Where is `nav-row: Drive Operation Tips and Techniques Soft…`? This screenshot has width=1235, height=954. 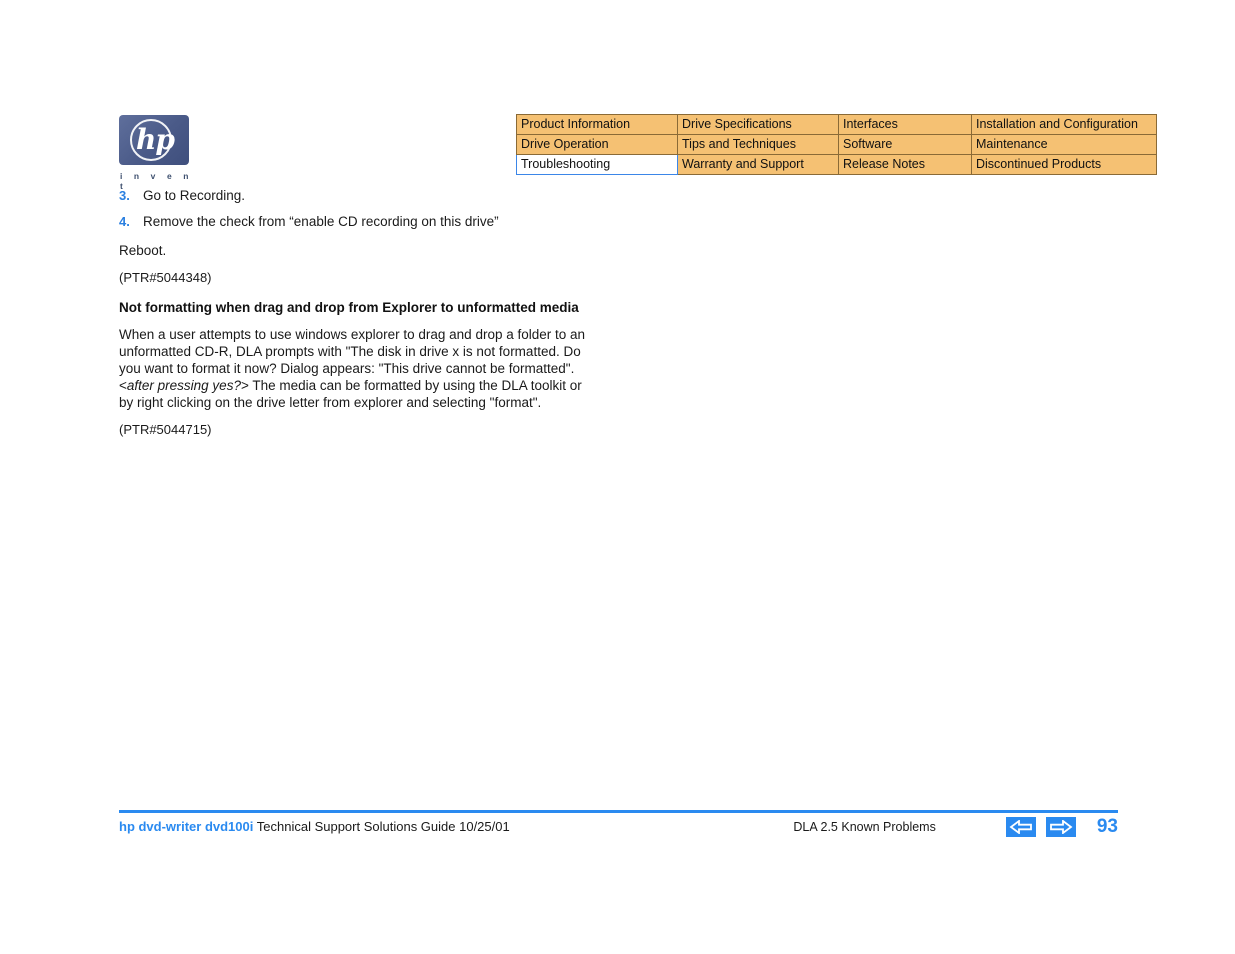 nav-row: Drive Operation Tips and Techniques Soft… is located at coordinates (836, 144).